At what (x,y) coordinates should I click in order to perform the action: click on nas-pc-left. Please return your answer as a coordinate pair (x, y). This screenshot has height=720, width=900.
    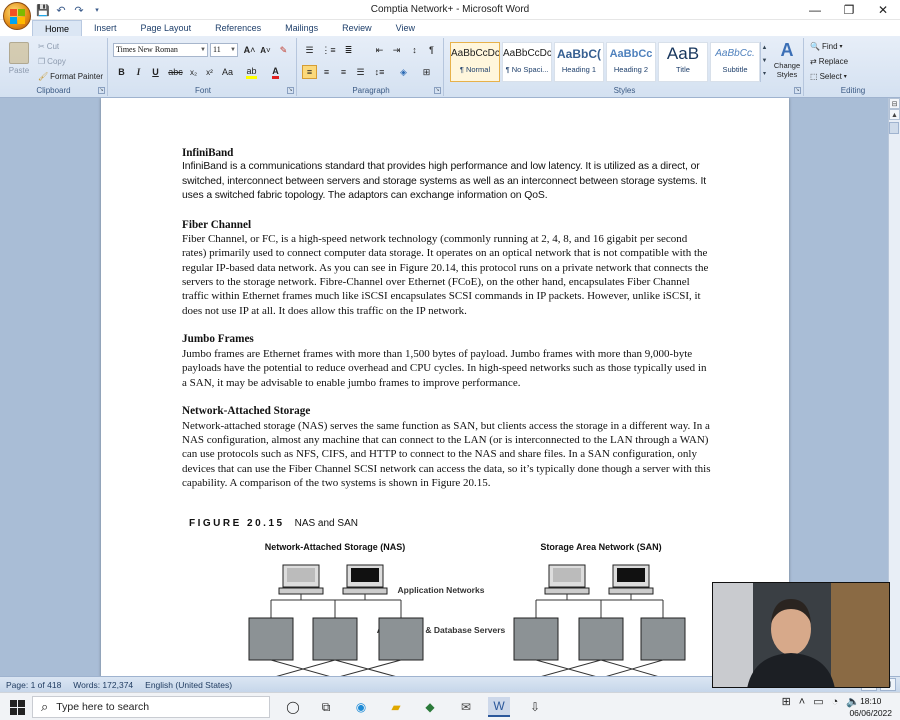
    Looking at the image, I should click on (301, 579).